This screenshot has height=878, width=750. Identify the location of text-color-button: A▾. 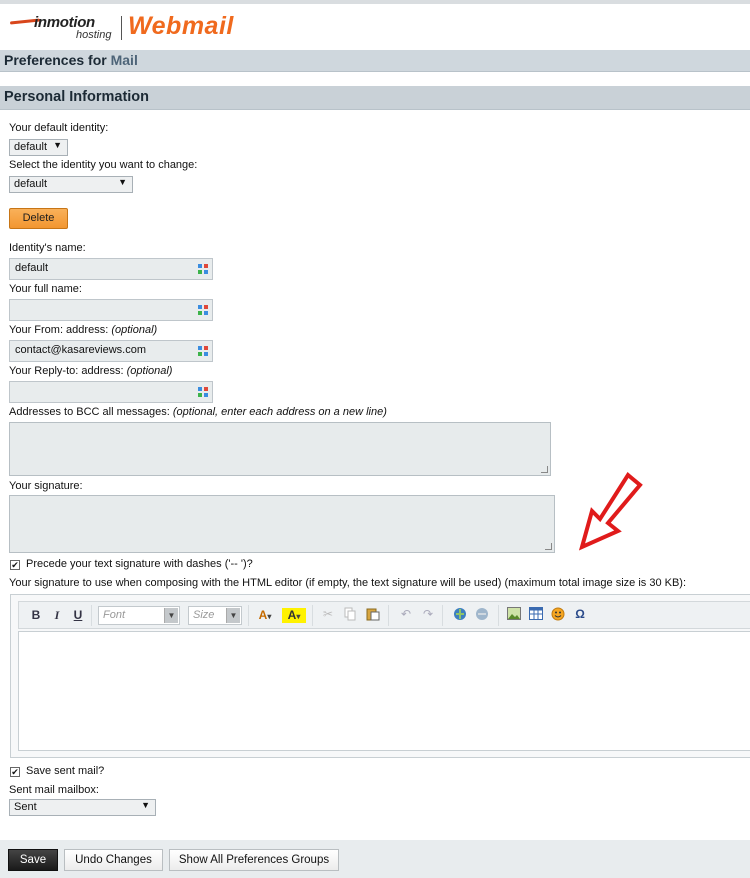
(265, 615).